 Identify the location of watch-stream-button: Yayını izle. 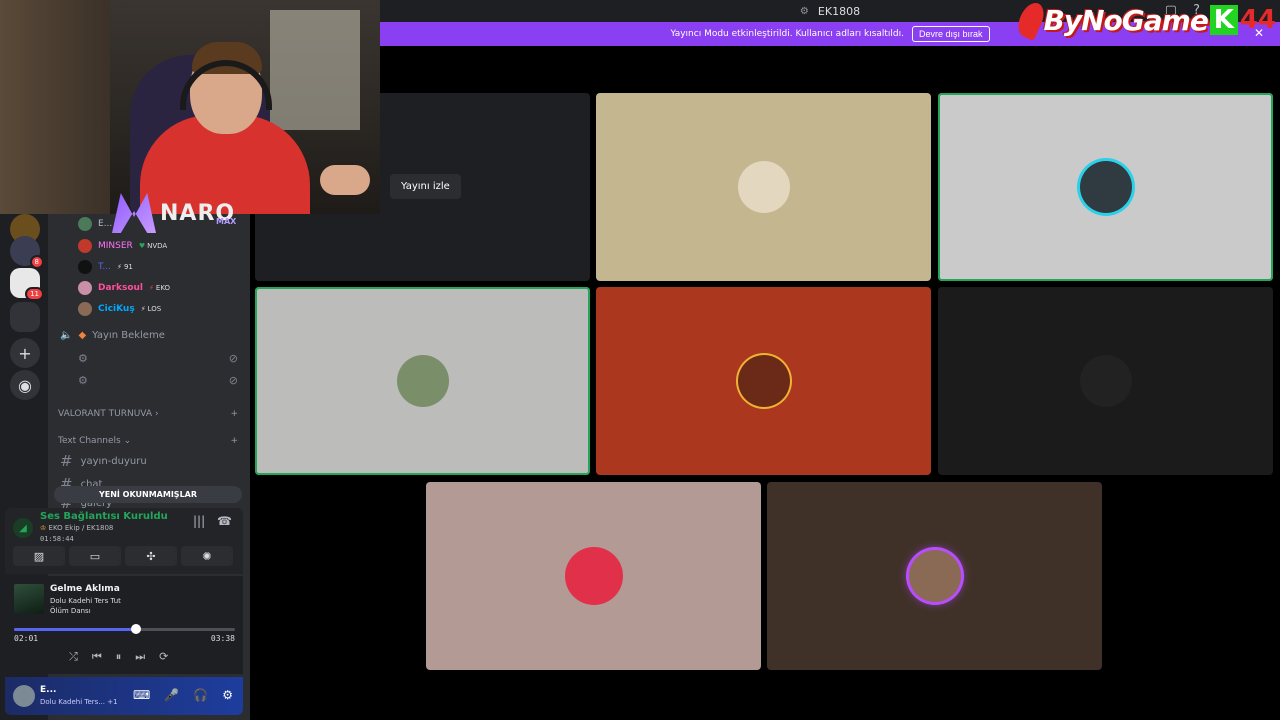
(425, 186).